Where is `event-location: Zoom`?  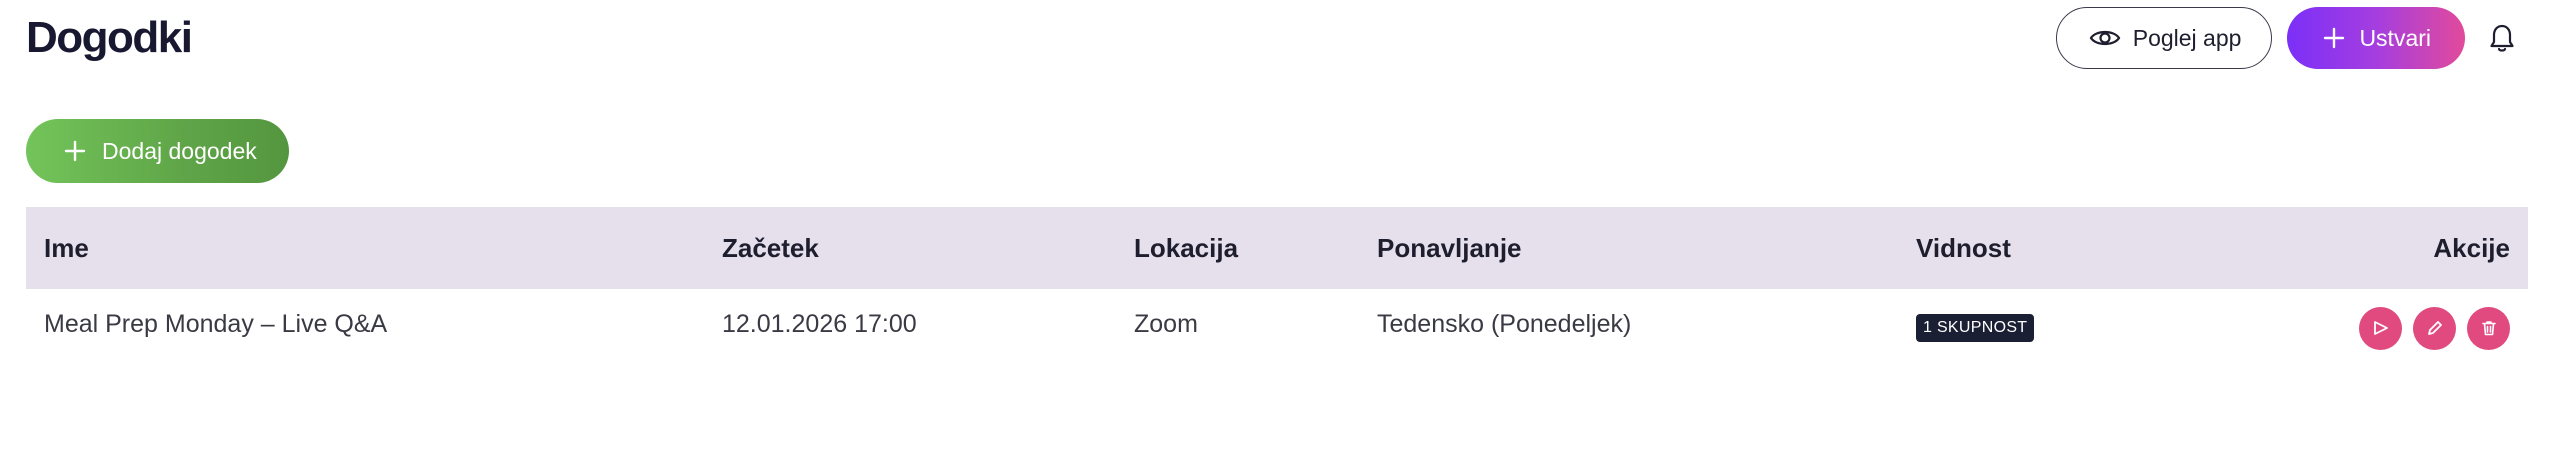 event-location: Zoom is located at coordinates (1166, 323).